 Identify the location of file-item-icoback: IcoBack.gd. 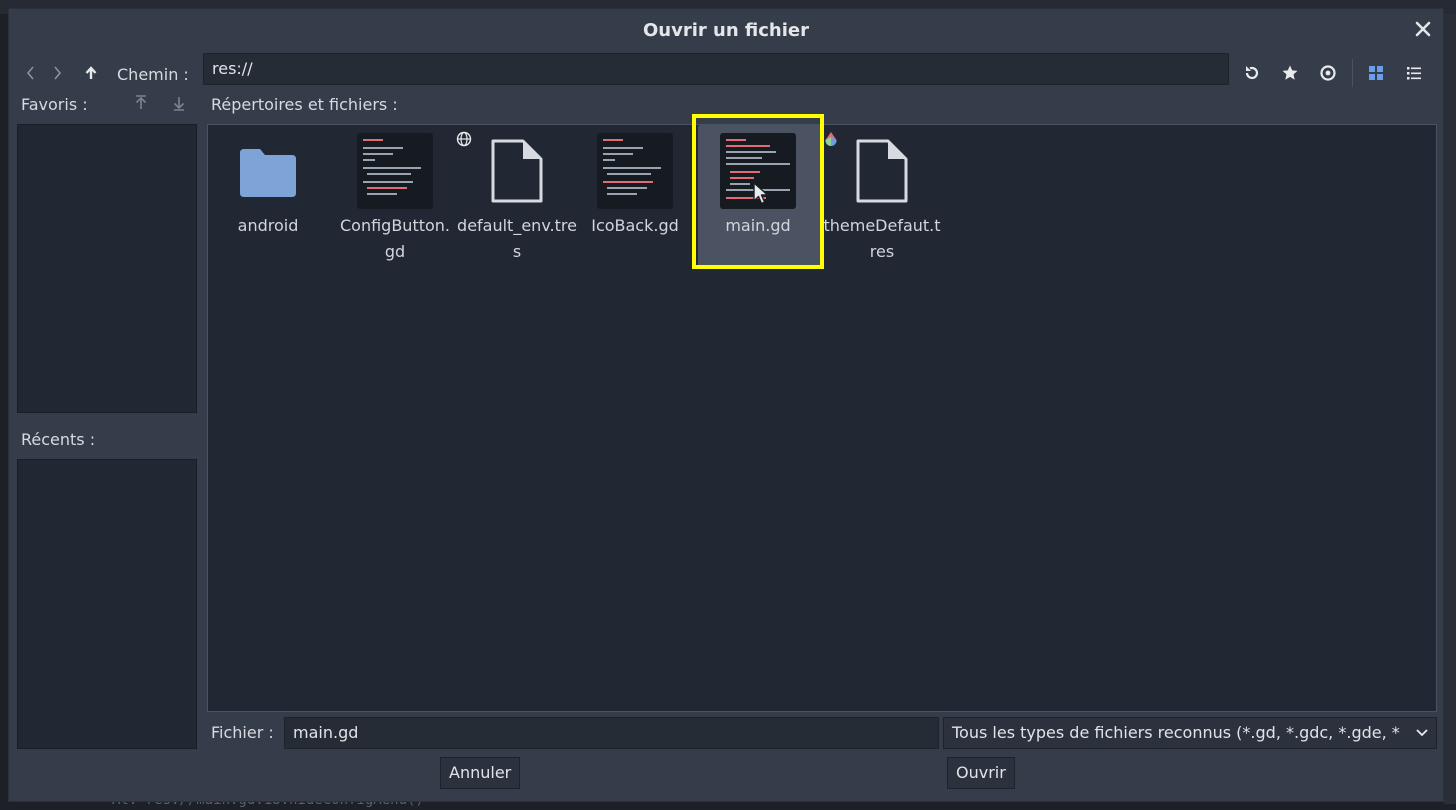
(635, 204).